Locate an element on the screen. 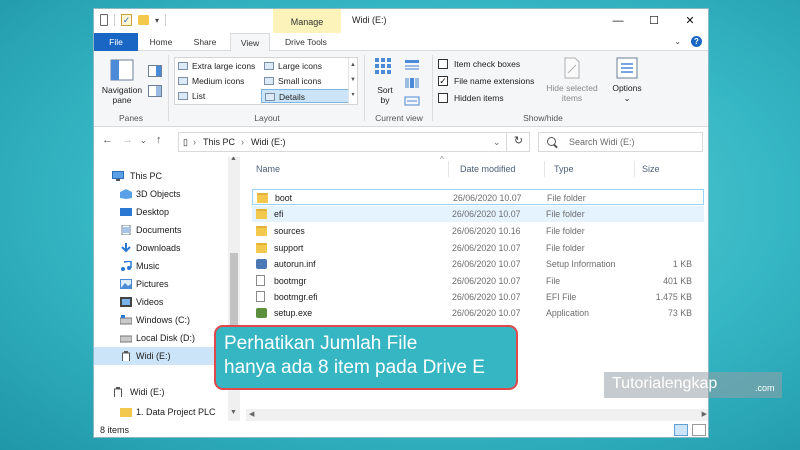  navigation-pane-button: Navigation pane is located at coordinates (122, 82).